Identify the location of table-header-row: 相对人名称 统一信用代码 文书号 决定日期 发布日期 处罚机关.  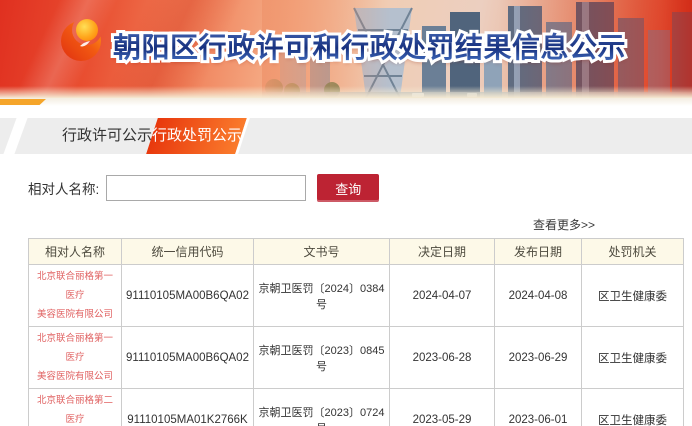
(356, 251).